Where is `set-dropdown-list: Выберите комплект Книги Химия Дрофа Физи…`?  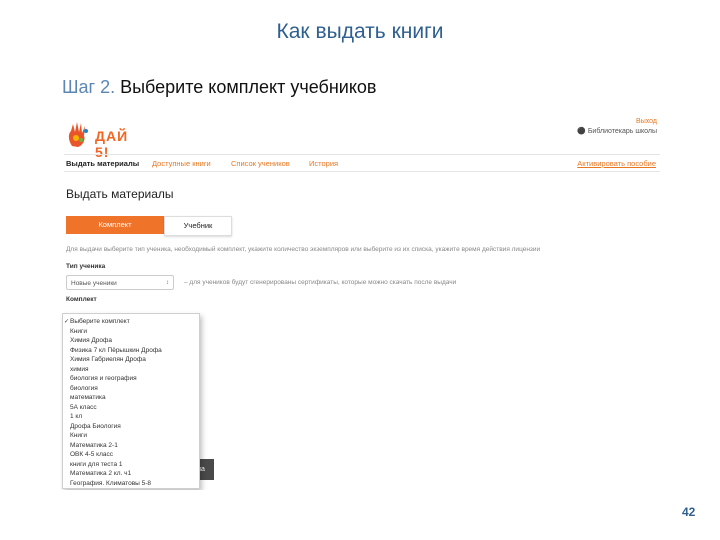 set-dropdown-list: Выберите комплект Книги Химия Дрофа Физи… is located at coordinates (131, 401).